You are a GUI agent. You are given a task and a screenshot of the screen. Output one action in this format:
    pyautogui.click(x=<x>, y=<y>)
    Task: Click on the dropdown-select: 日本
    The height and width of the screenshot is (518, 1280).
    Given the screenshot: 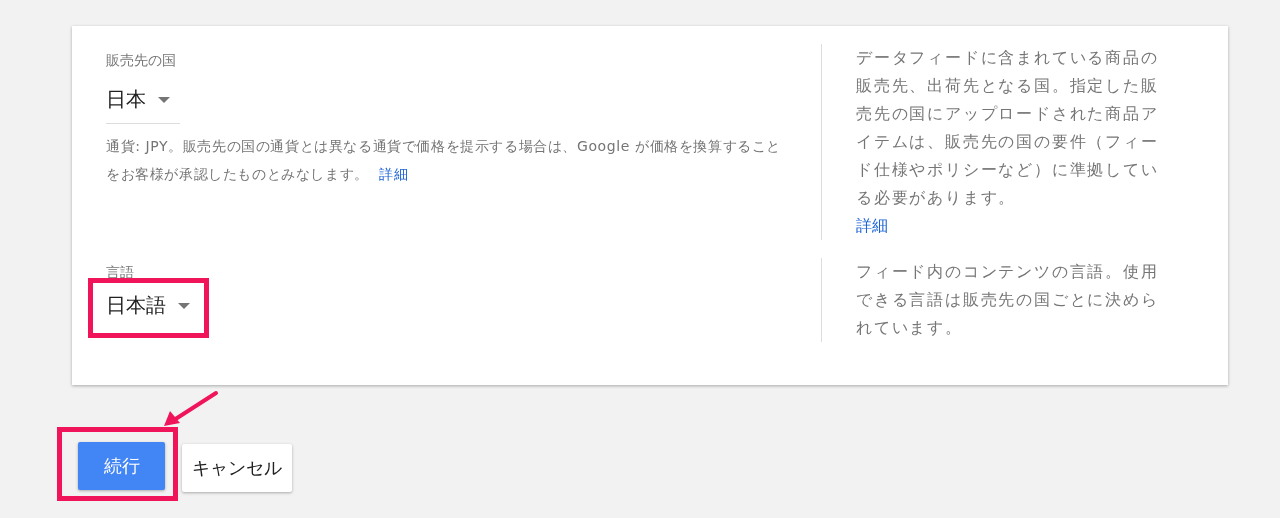 What is the action you would take?
    pyautogui.click(x=143, y=103)
    